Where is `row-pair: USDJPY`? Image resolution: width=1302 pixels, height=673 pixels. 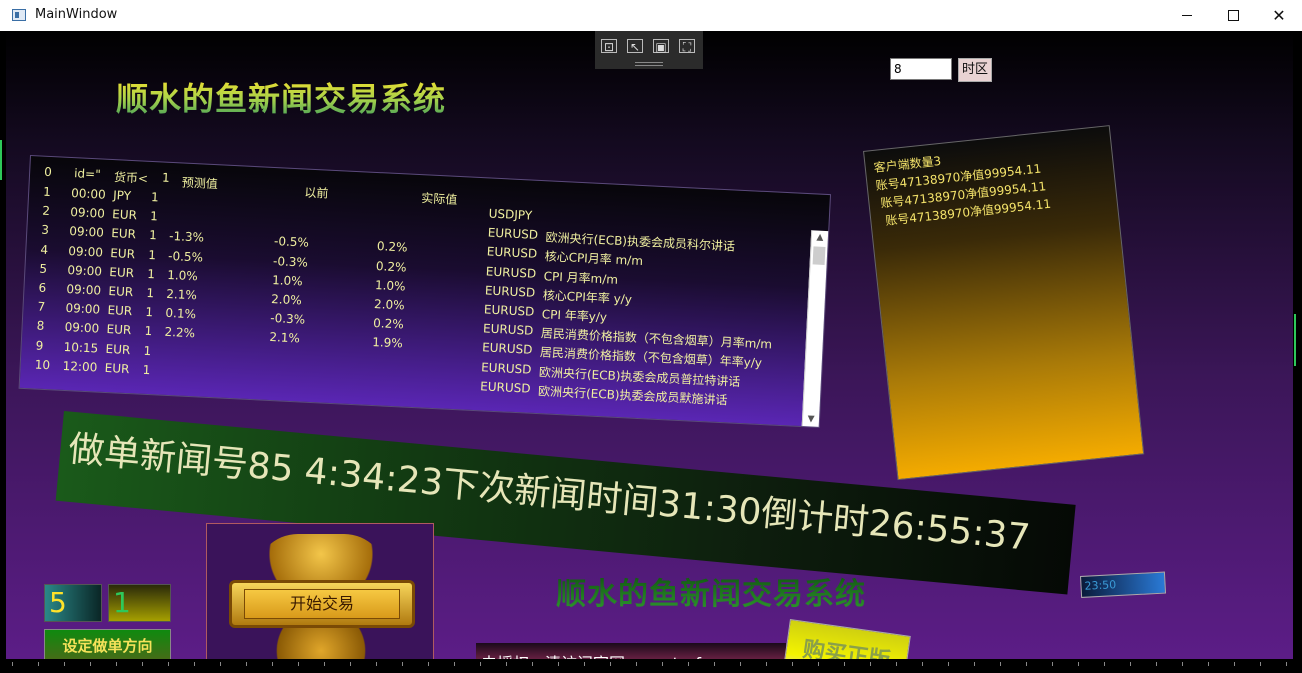 row-pair: USDJPY is located at coordinates (510, 214).